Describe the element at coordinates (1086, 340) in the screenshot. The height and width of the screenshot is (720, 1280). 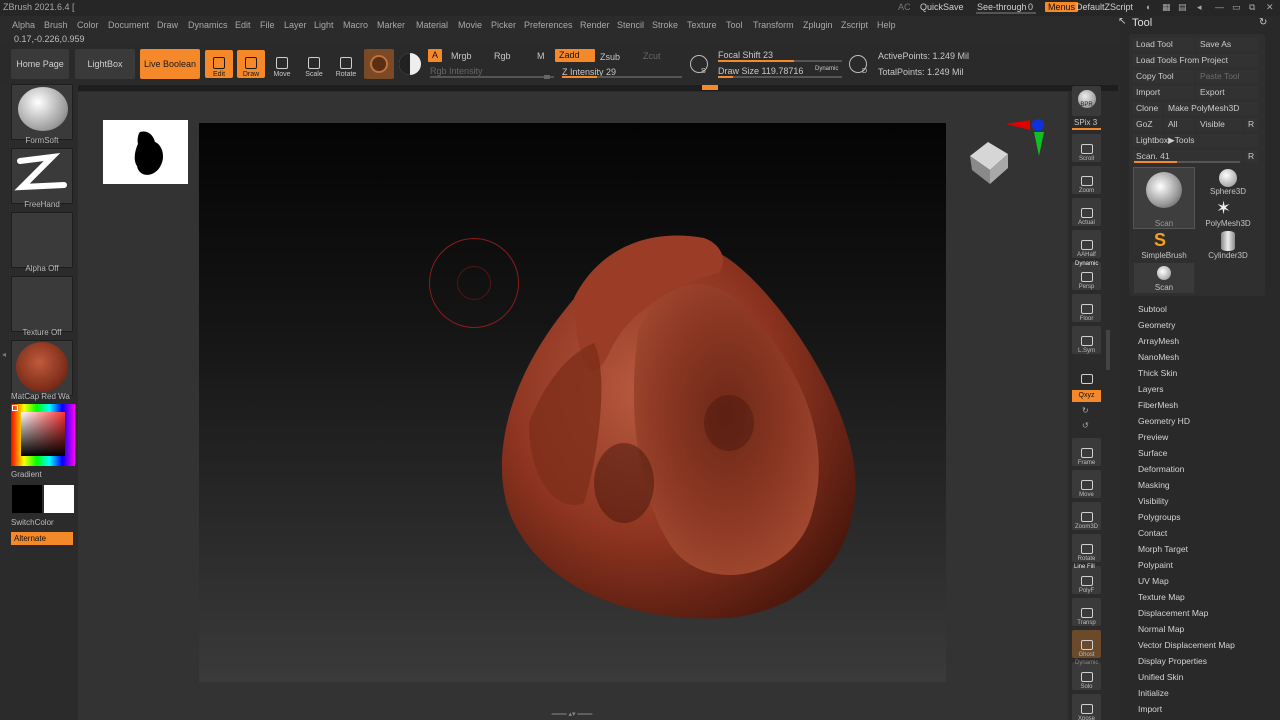
I see `shelf-l-sym-button: L.Sym` at that location.